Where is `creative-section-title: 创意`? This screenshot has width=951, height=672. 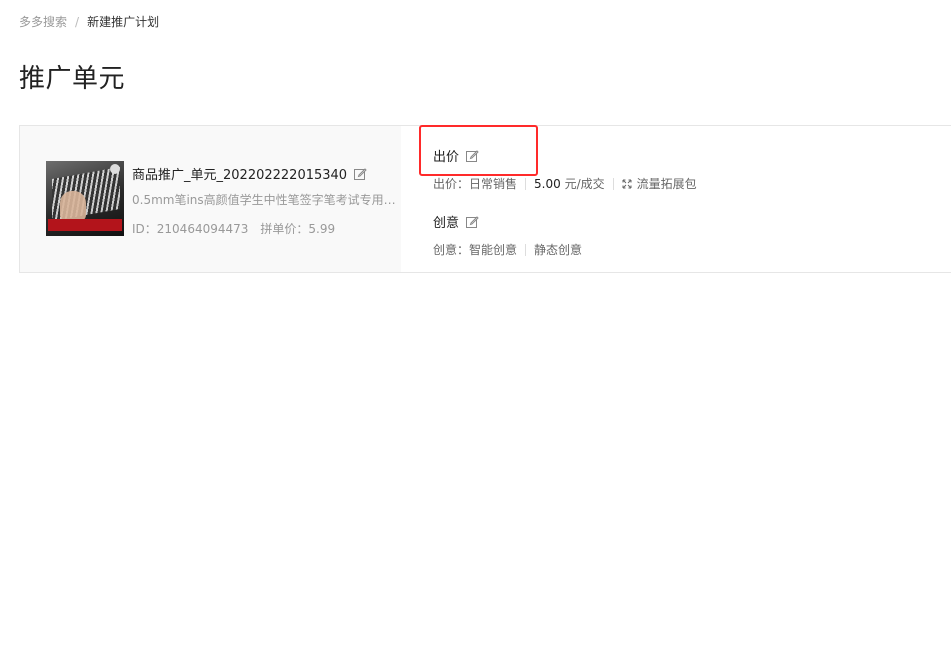 creative-section-title: 创意 is located at coordinates (456, 221).